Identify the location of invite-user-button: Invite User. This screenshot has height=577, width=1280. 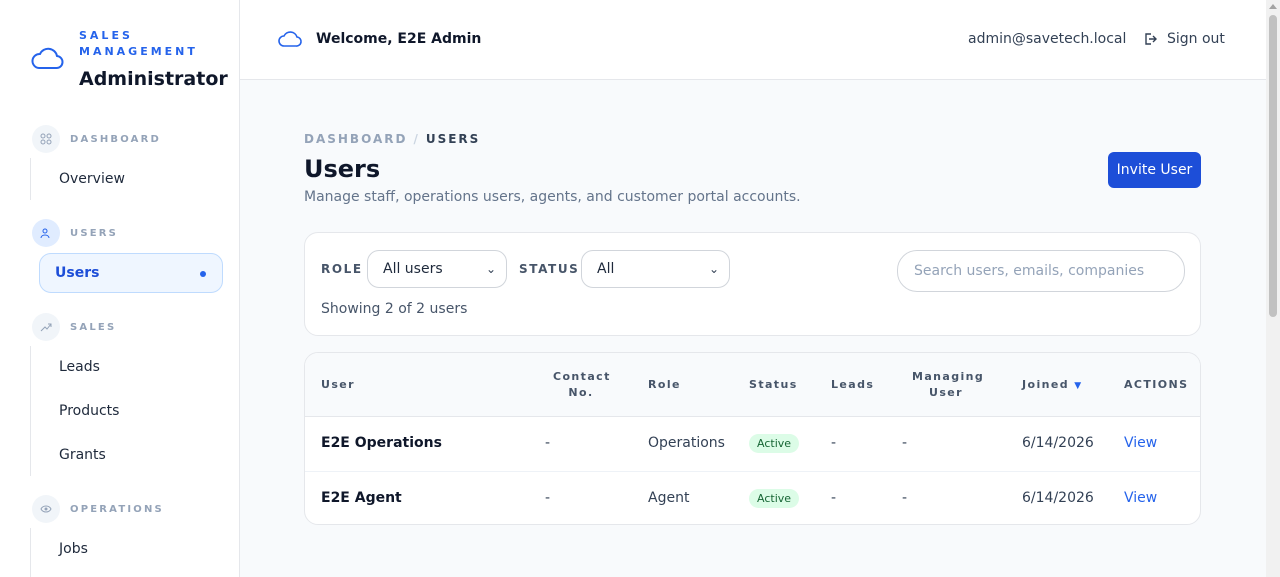
(1154, 170).